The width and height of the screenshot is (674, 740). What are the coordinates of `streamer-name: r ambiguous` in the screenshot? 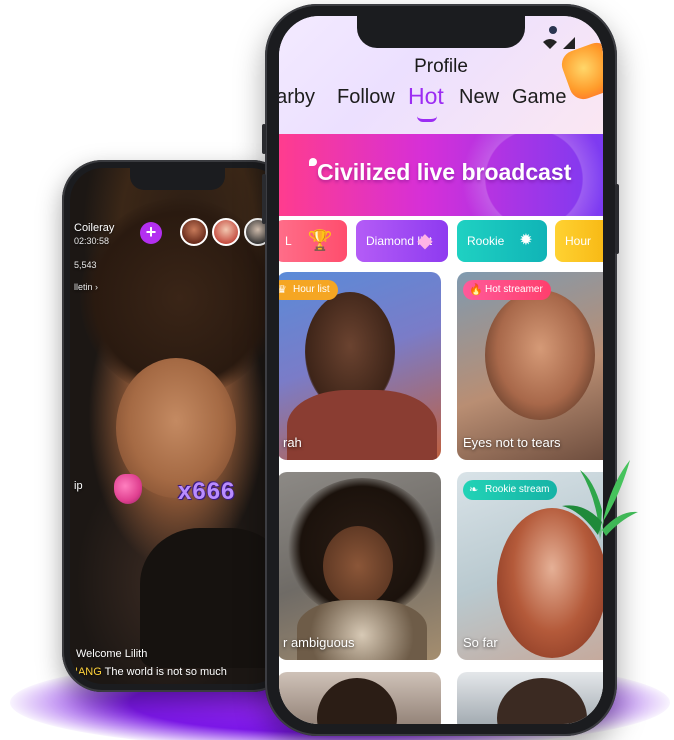 It's located at (319, 642).